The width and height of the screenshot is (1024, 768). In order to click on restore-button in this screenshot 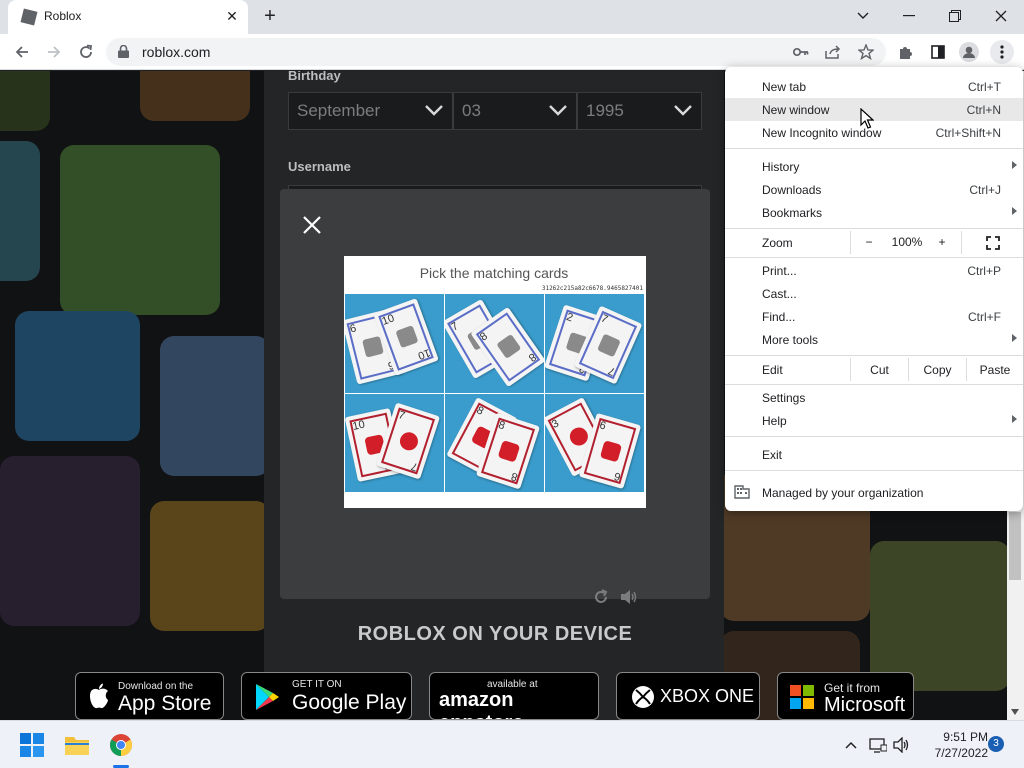, I will do `click(955, 16)`.